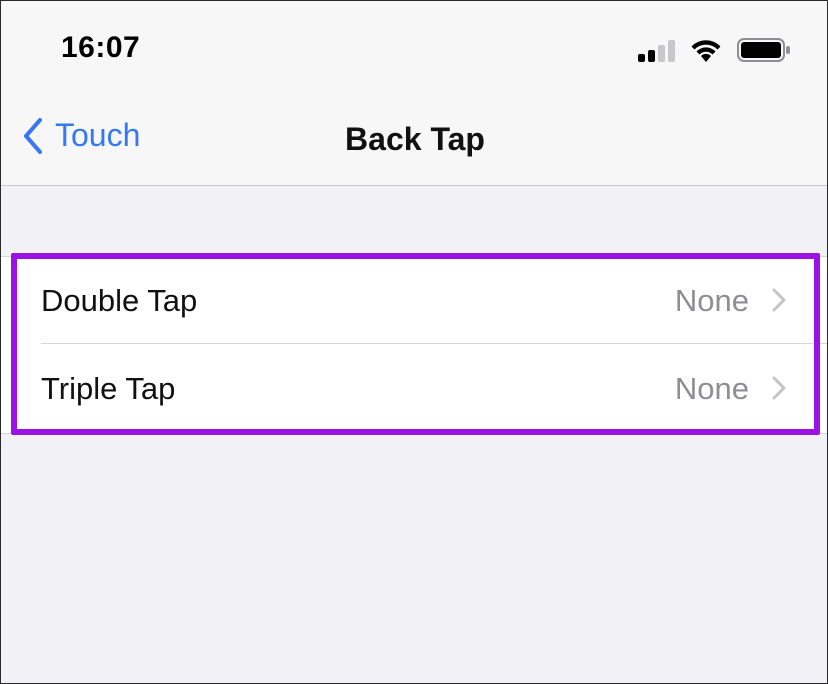  What do you see at coordinates (434, 343) in the screenshot?
I see `row-divider` at bounding box center [434, 343].